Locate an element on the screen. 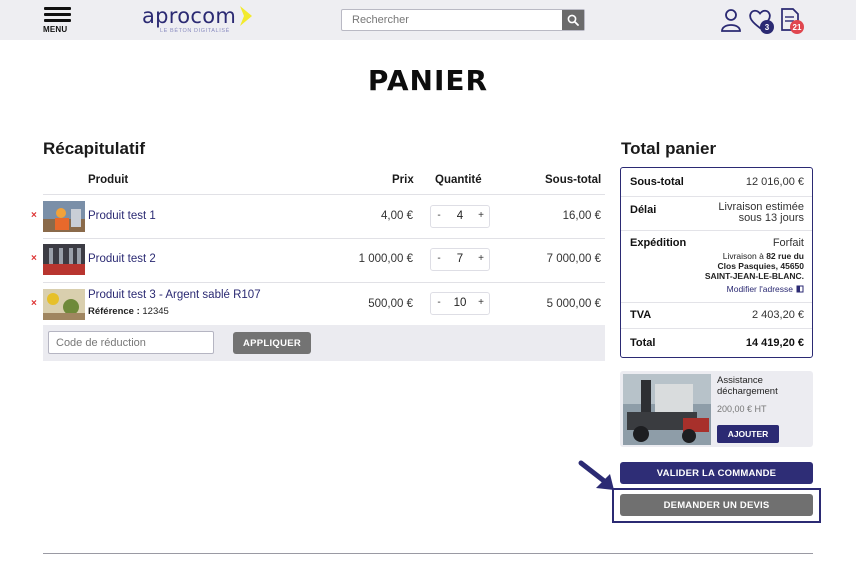 Image resolution: width=856 pixels, height=575 pixels. user-icon is located at coordinates (731, 20).